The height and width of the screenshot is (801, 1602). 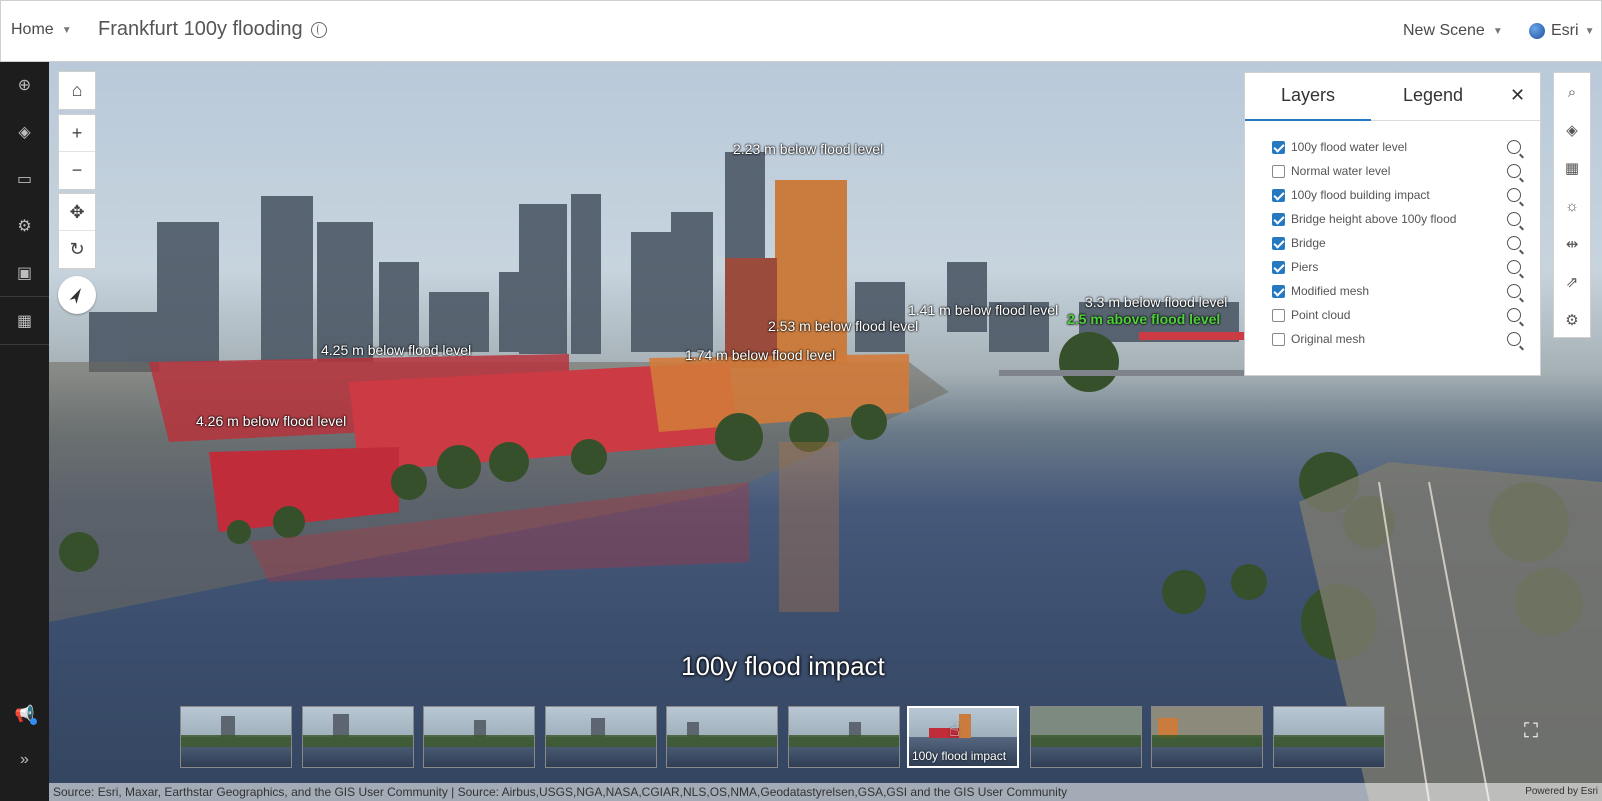 I want to click on slide-strip: ☝ 100y flood impact, so click(x=785, y=737).